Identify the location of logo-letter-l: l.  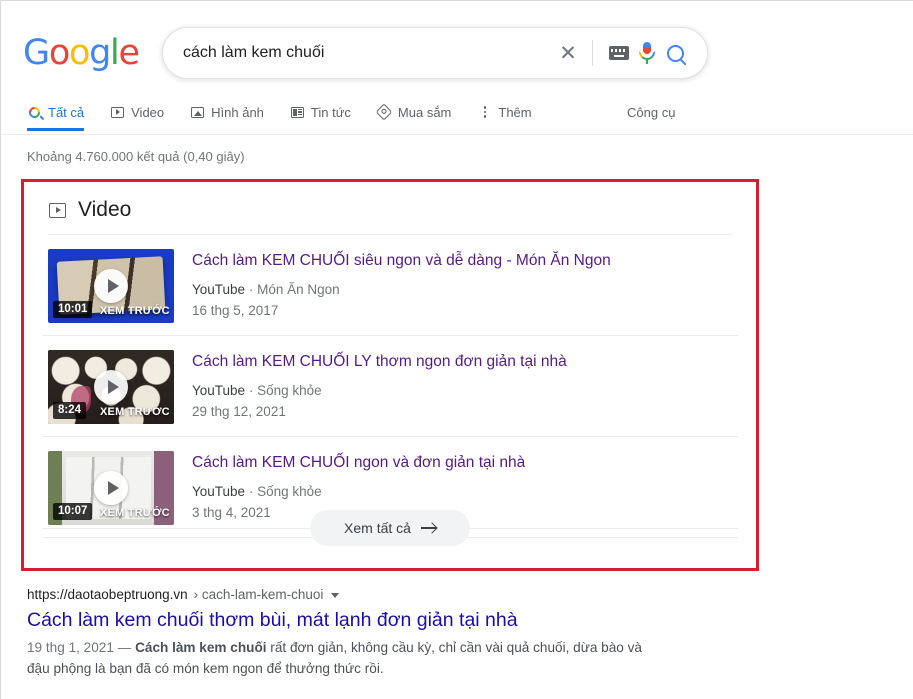
(115, 53).